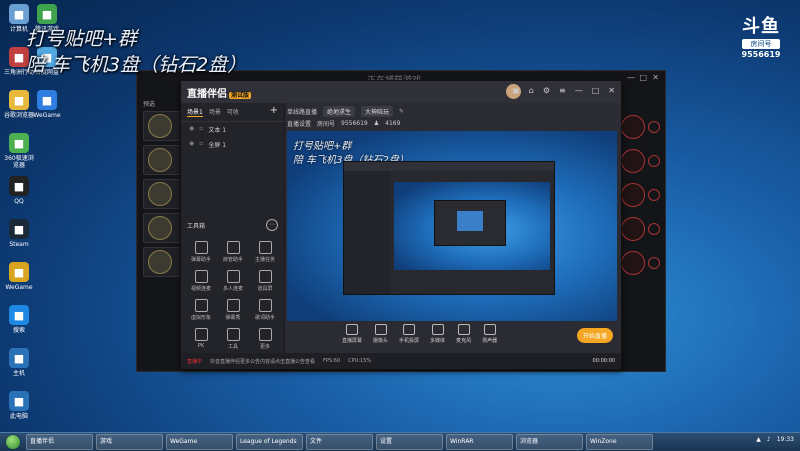  Describe the element at coordinates (129, 442) in the screenshot. I see `taskbar-item: 游戏` at that location.